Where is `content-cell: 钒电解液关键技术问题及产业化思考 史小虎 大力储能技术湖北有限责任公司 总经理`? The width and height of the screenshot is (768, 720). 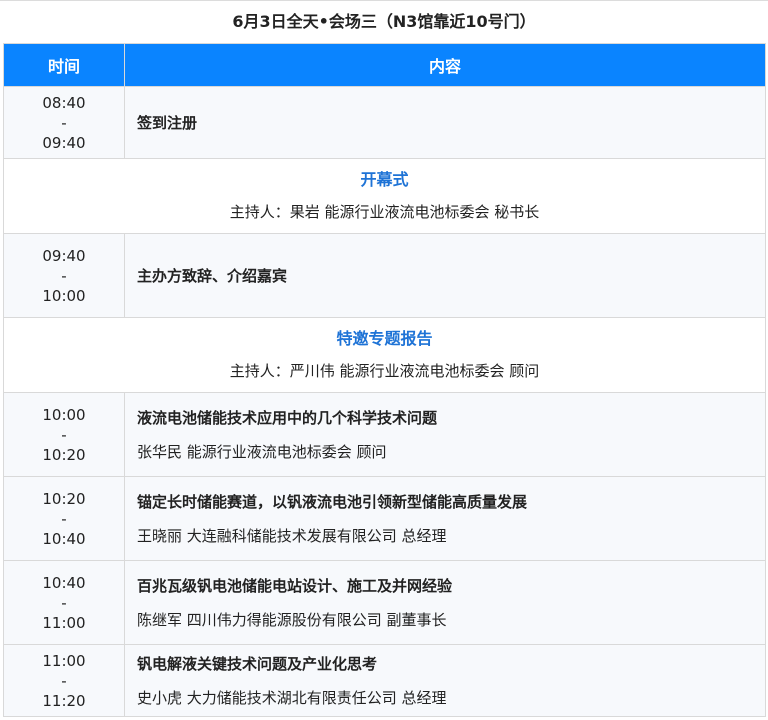 content-cell: 钒电解液关键技术问题及产业化思考 史小虎 大力储能技术湖北有限责任公司 总经理 is located at coordinates (445, 680).